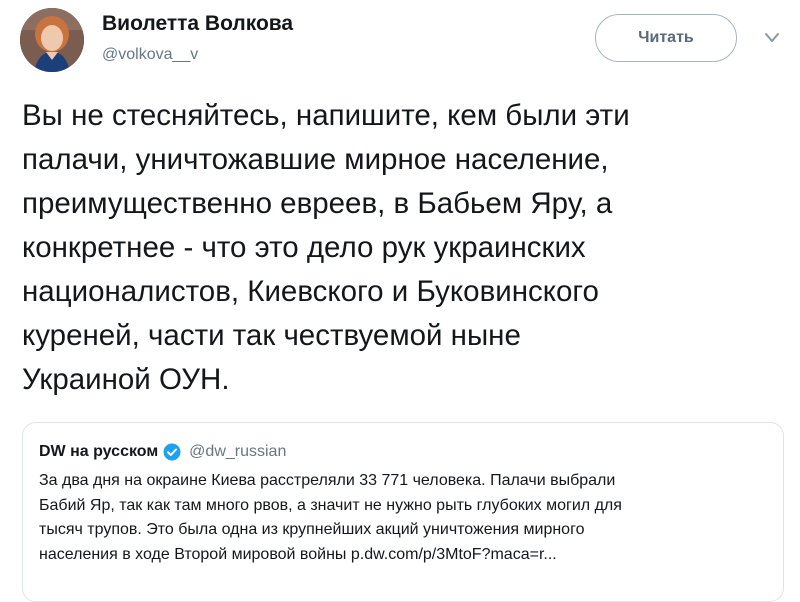 The image size is (800, 602). Describe the element at coordinates (99, 451) in the screenshot. I see `quoted-author-name: DW на русском` at that location.